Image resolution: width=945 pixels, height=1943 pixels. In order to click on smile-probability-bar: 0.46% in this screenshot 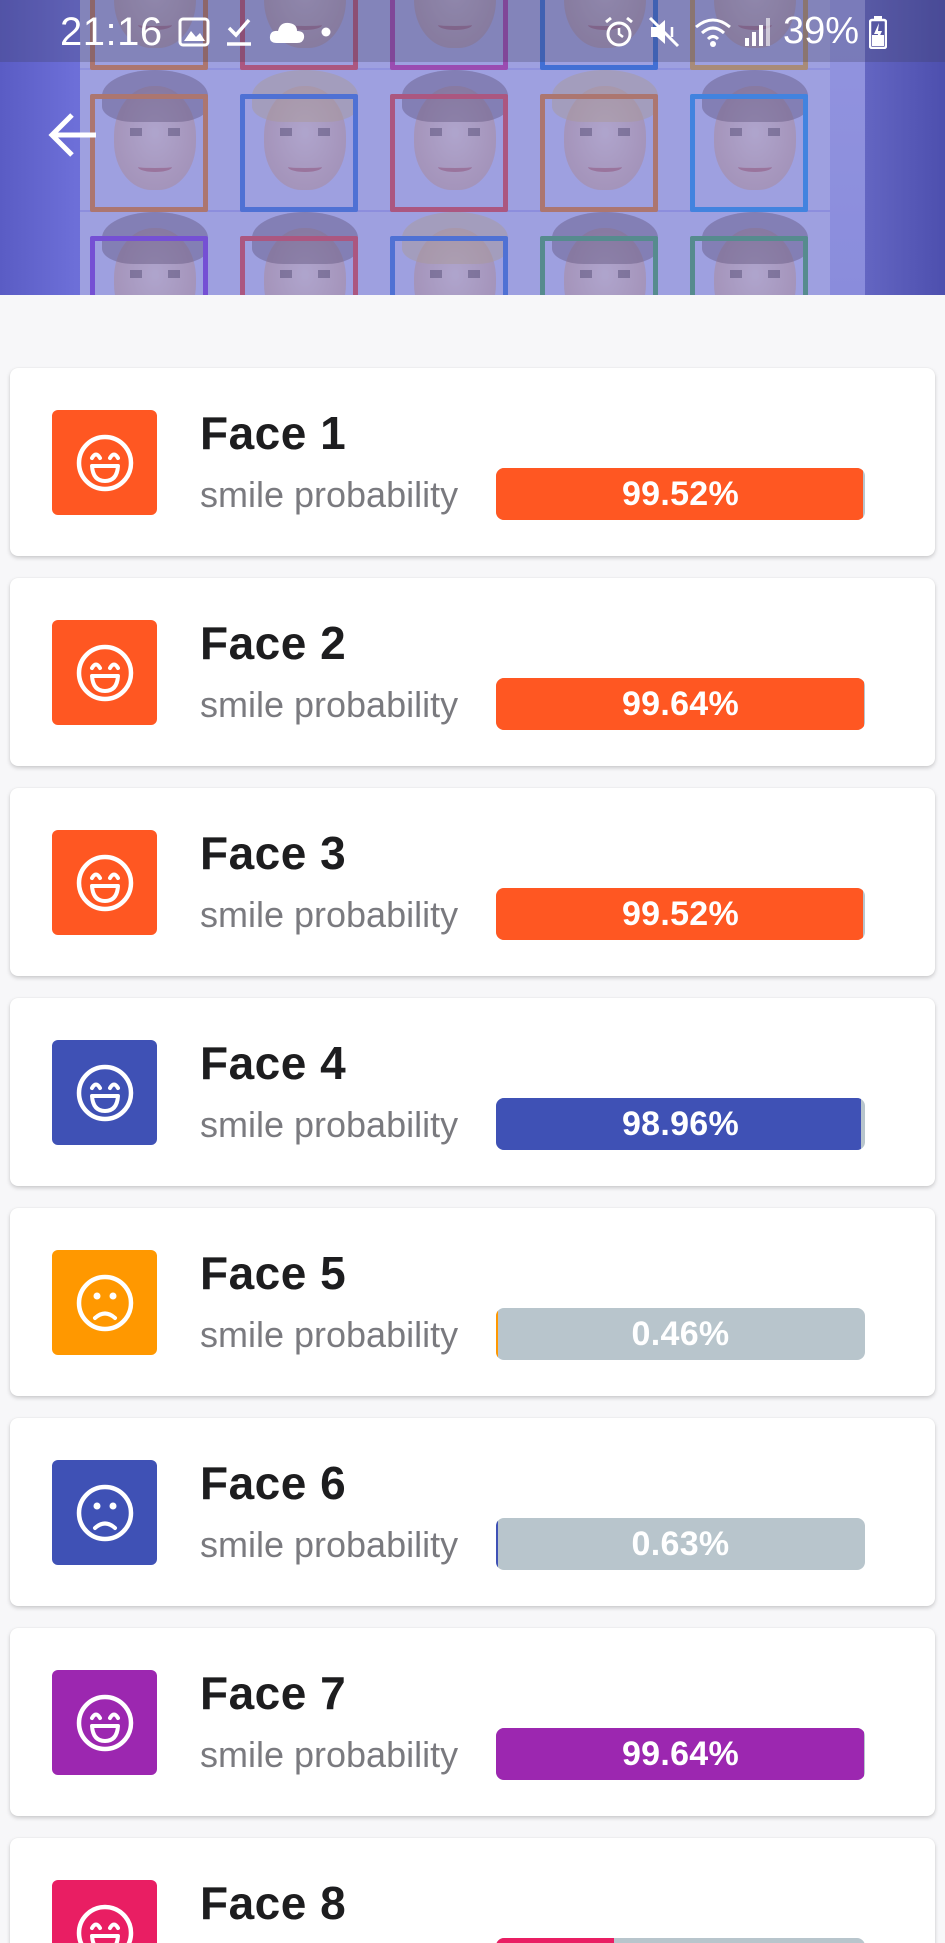, I will do `click(680, 1334)`.